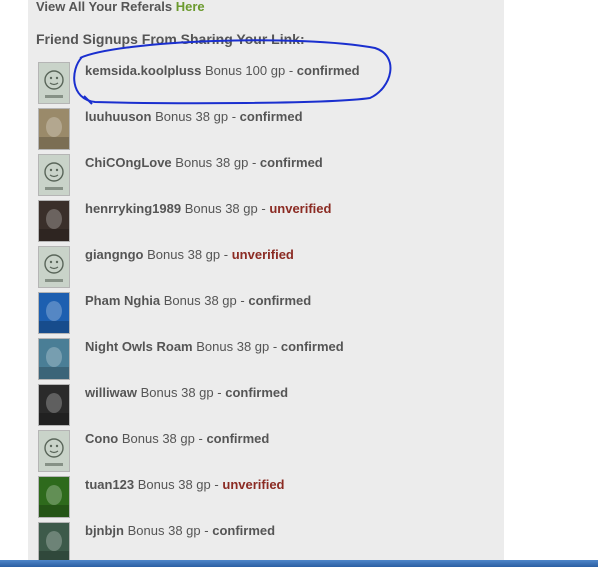 The height and width of the screenshot is (567, 598). I want to click on referral-text: williwaw Bonus 38 gp - confirmed, so click(186, 392).